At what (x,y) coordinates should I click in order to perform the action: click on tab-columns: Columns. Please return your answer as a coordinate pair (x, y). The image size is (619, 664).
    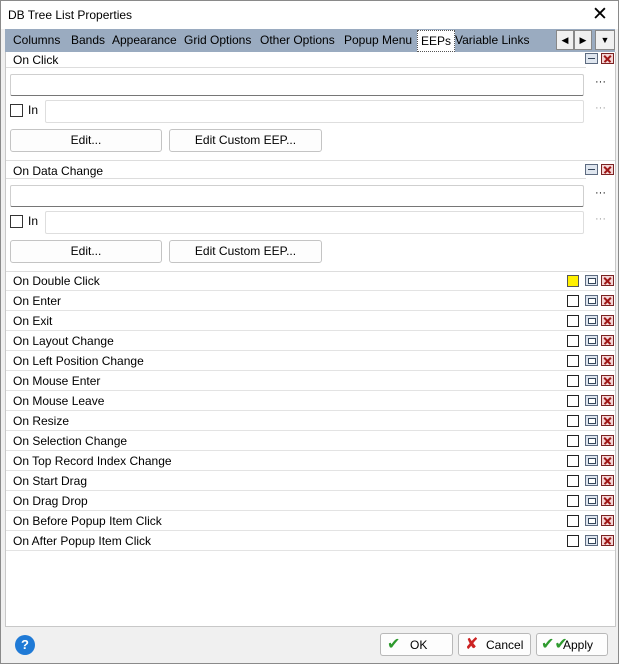
    Looking at the image, I should click on (36, 40).